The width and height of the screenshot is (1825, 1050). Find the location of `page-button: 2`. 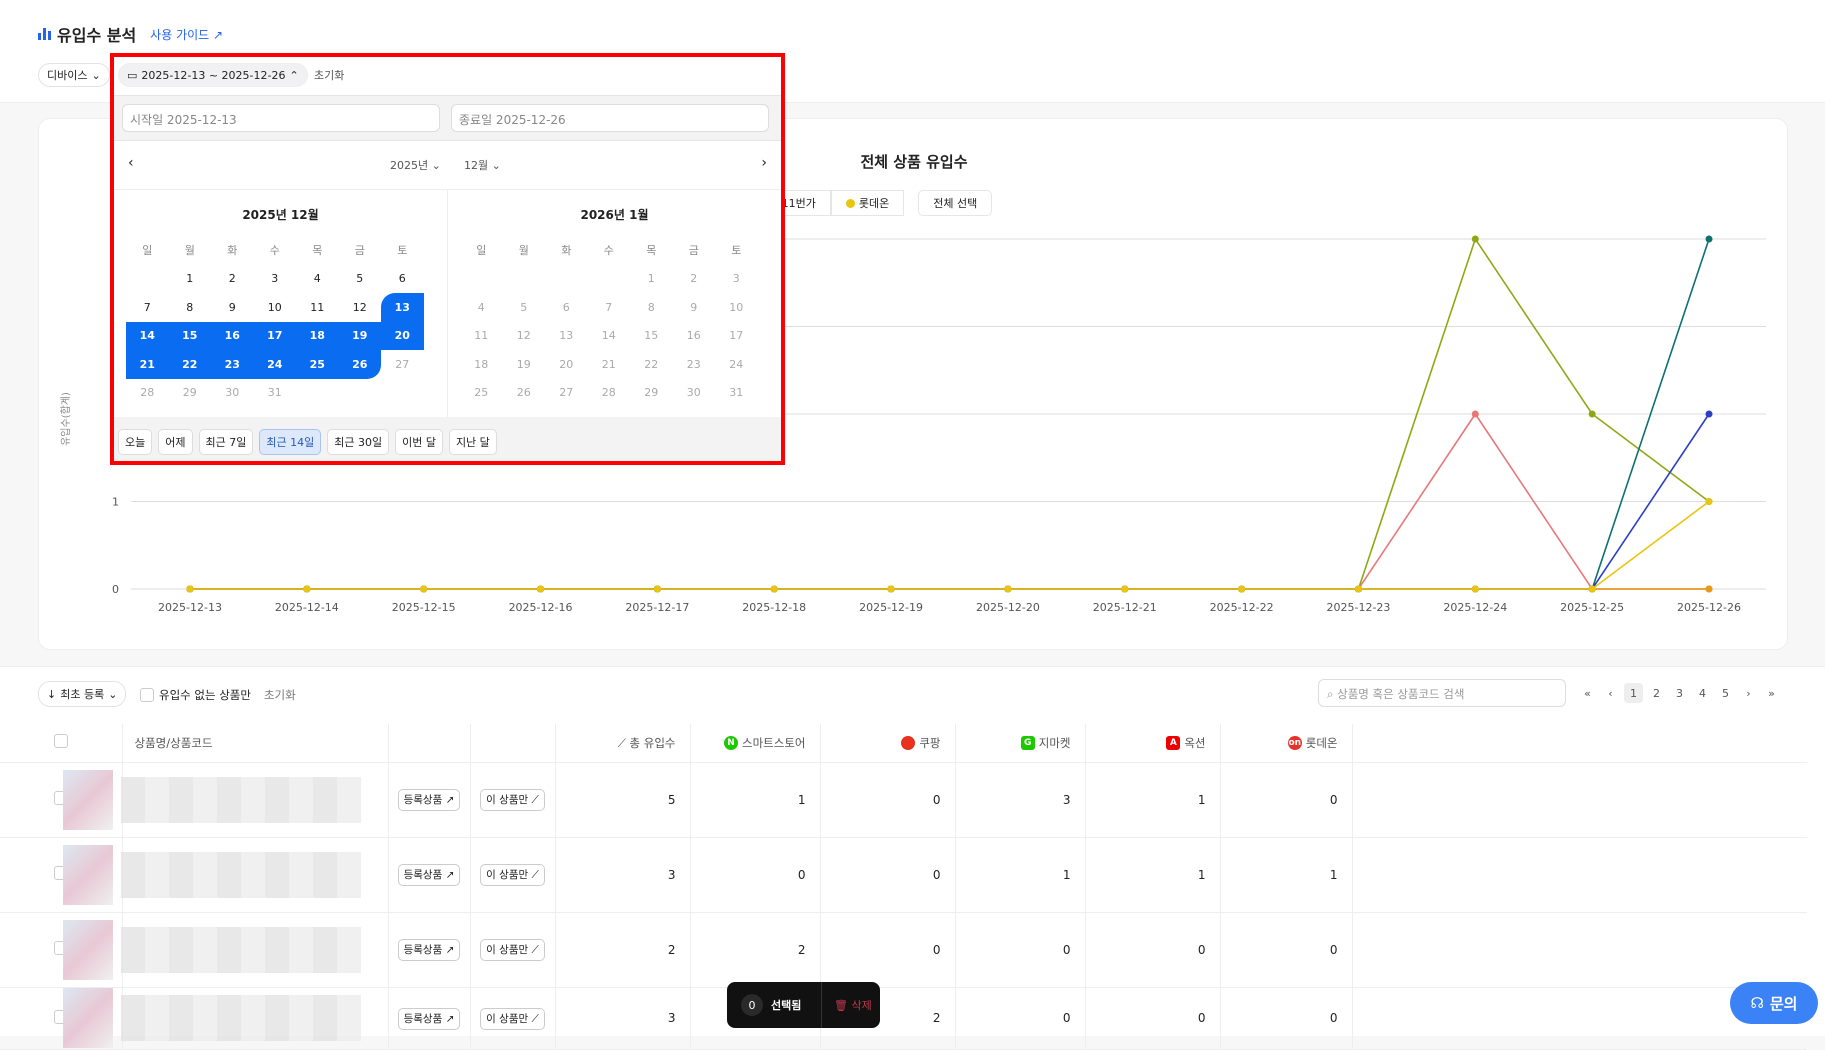

page-button: 2 is located at coordinates (1656, 693).